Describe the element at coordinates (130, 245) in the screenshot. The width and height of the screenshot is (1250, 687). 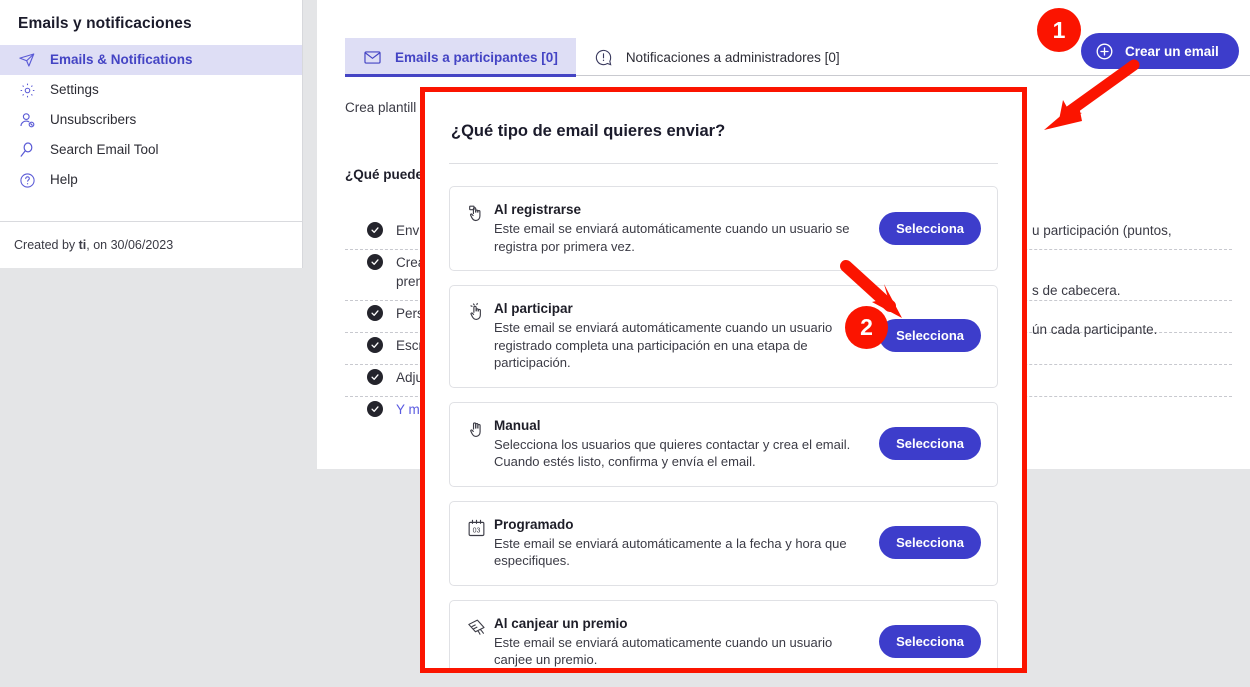
I see `footer-suffix: , on 30/06/2023` at that location.